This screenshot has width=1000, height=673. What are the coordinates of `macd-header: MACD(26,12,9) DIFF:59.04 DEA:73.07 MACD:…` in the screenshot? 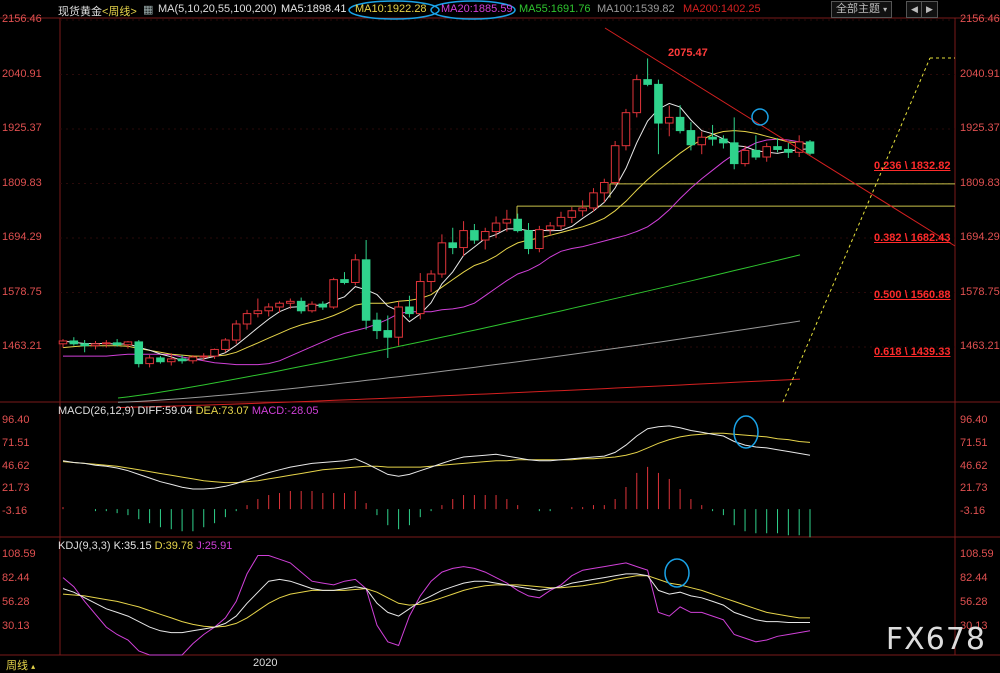 It's located at (188, 411).